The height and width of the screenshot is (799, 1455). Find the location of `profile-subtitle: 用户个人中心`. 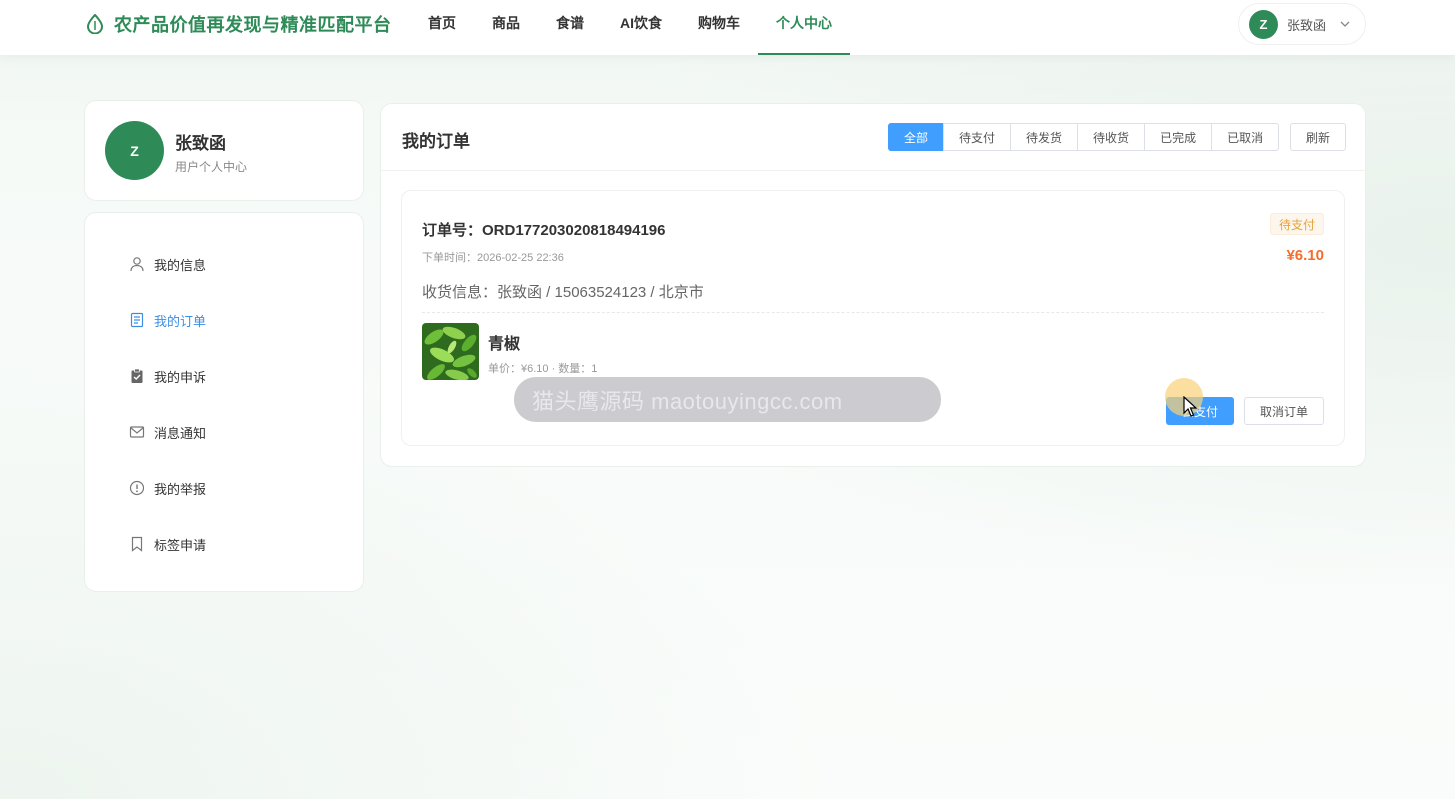

profile-subtitle: 用户个人中心 is located at coordinates (211, 167).